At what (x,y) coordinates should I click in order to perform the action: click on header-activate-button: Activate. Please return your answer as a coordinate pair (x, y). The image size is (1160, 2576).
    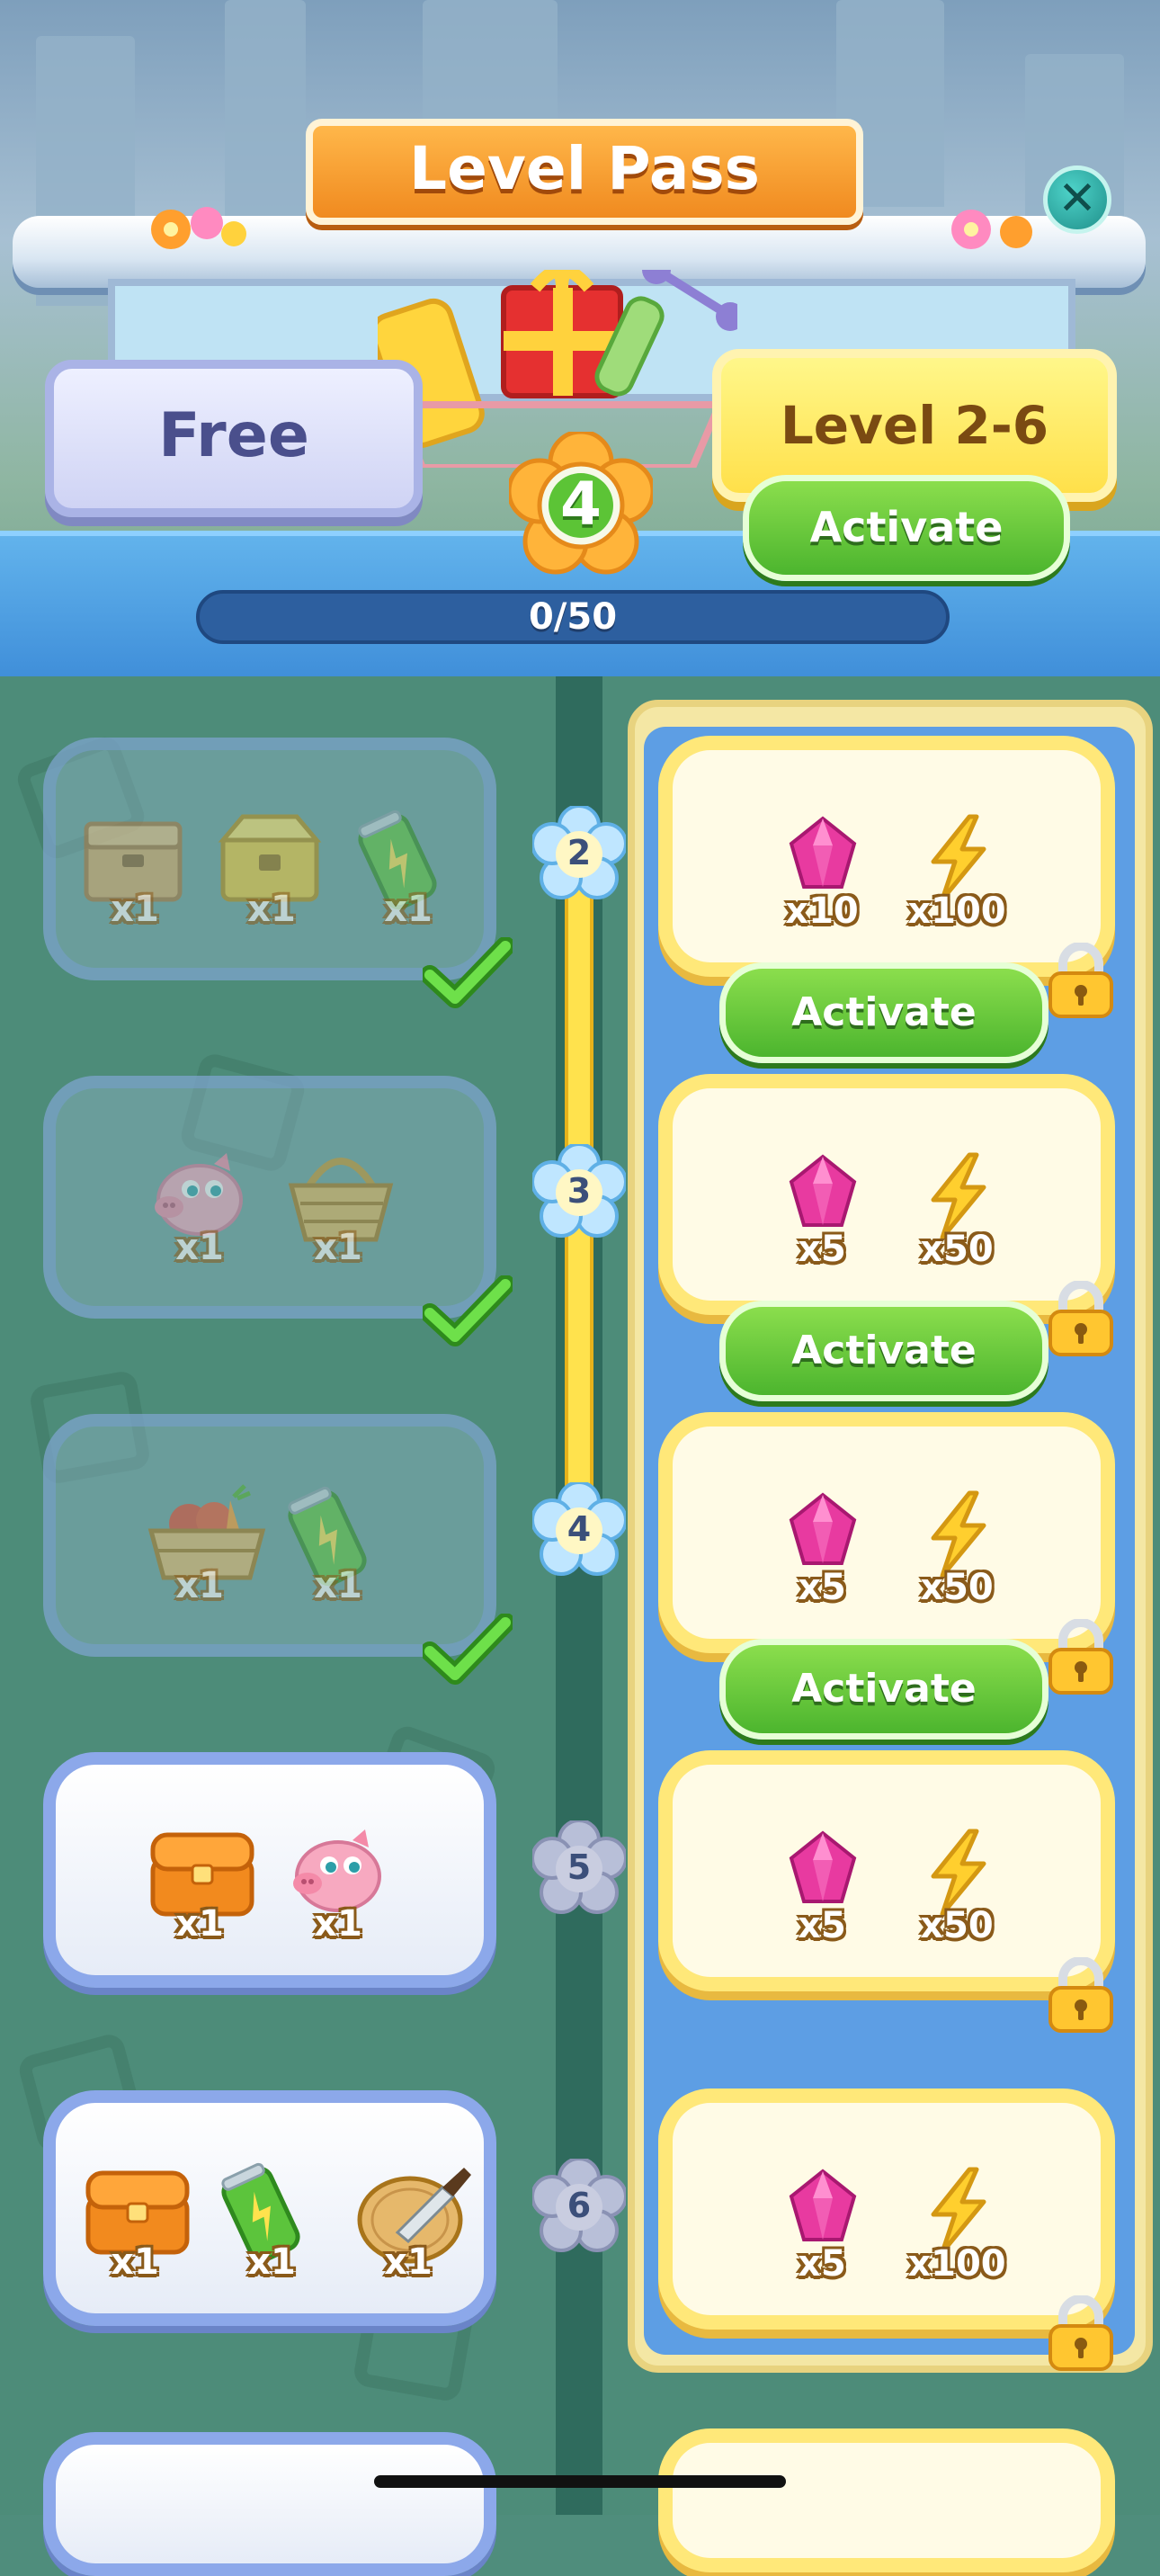
    Looking at the image, I should click on (906, 528).